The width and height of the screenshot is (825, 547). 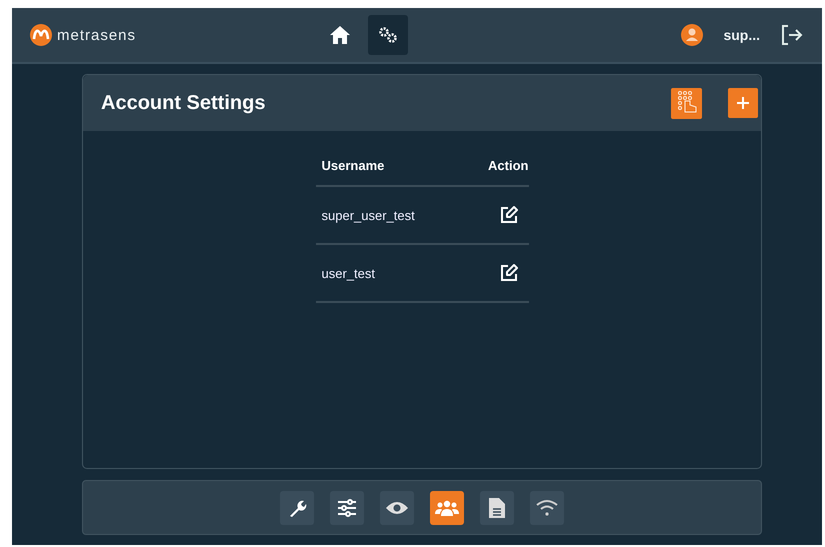 I want to click on wifi-icon, so click(x=547, y=507).